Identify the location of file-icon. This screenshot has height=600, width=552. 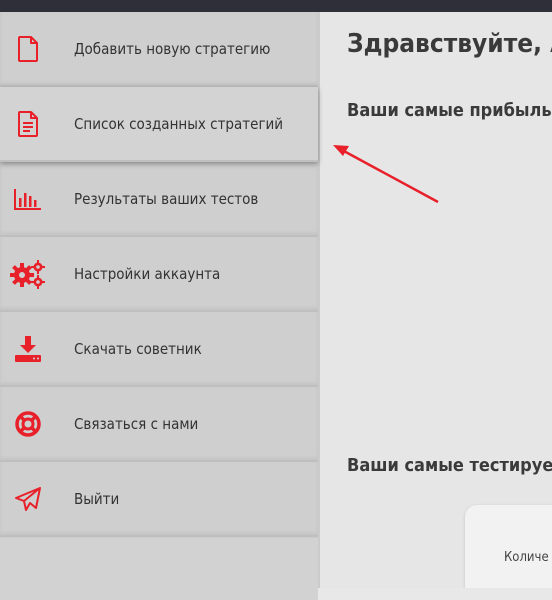
(28, 49).